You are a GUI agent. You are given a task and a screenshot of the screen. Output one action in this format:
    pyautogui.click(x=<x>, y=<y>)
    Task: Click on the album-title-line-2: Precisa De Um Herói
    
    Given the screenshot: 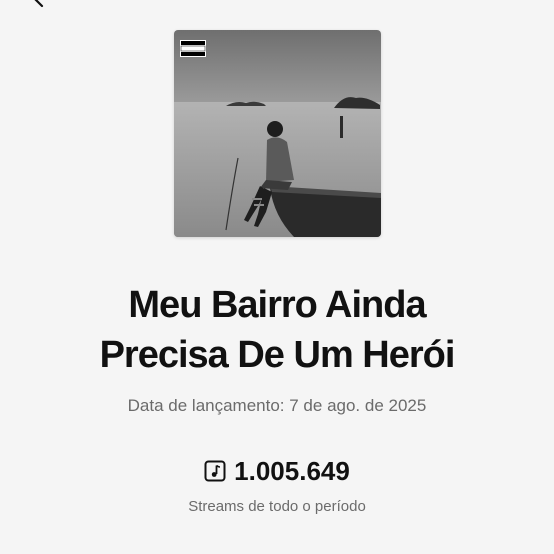 What is the action you would take?
    pyautogui.click(x=277, y=355)
    